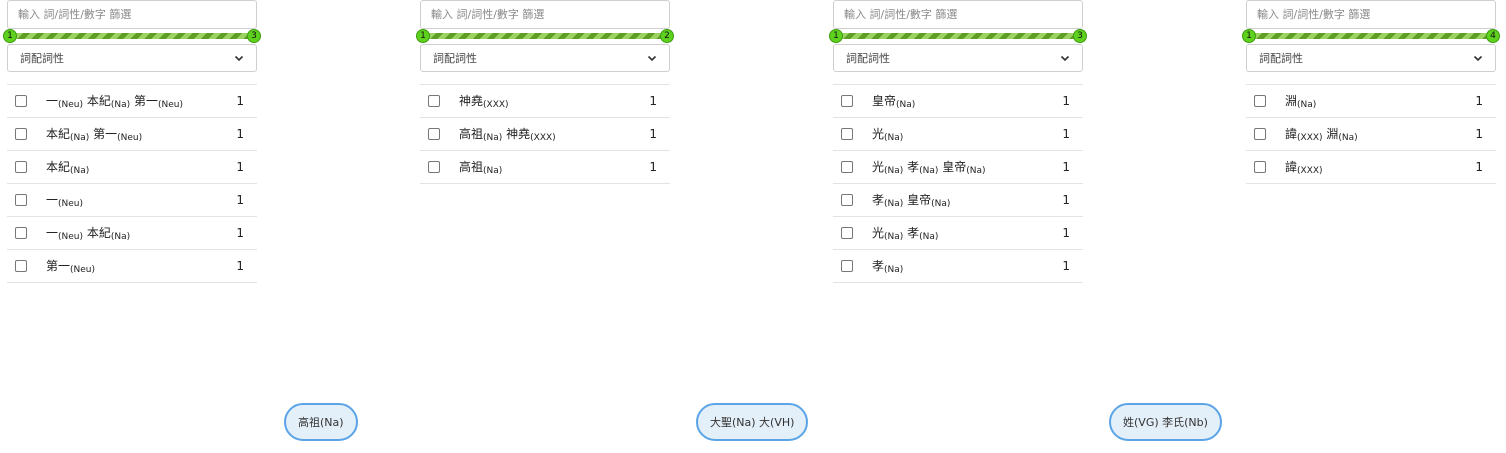 The width and height of the screenshot is (1506, 453). I want to click on list-item: 高祖(Na) 神堯(XXX) 1, so click(545, 134).